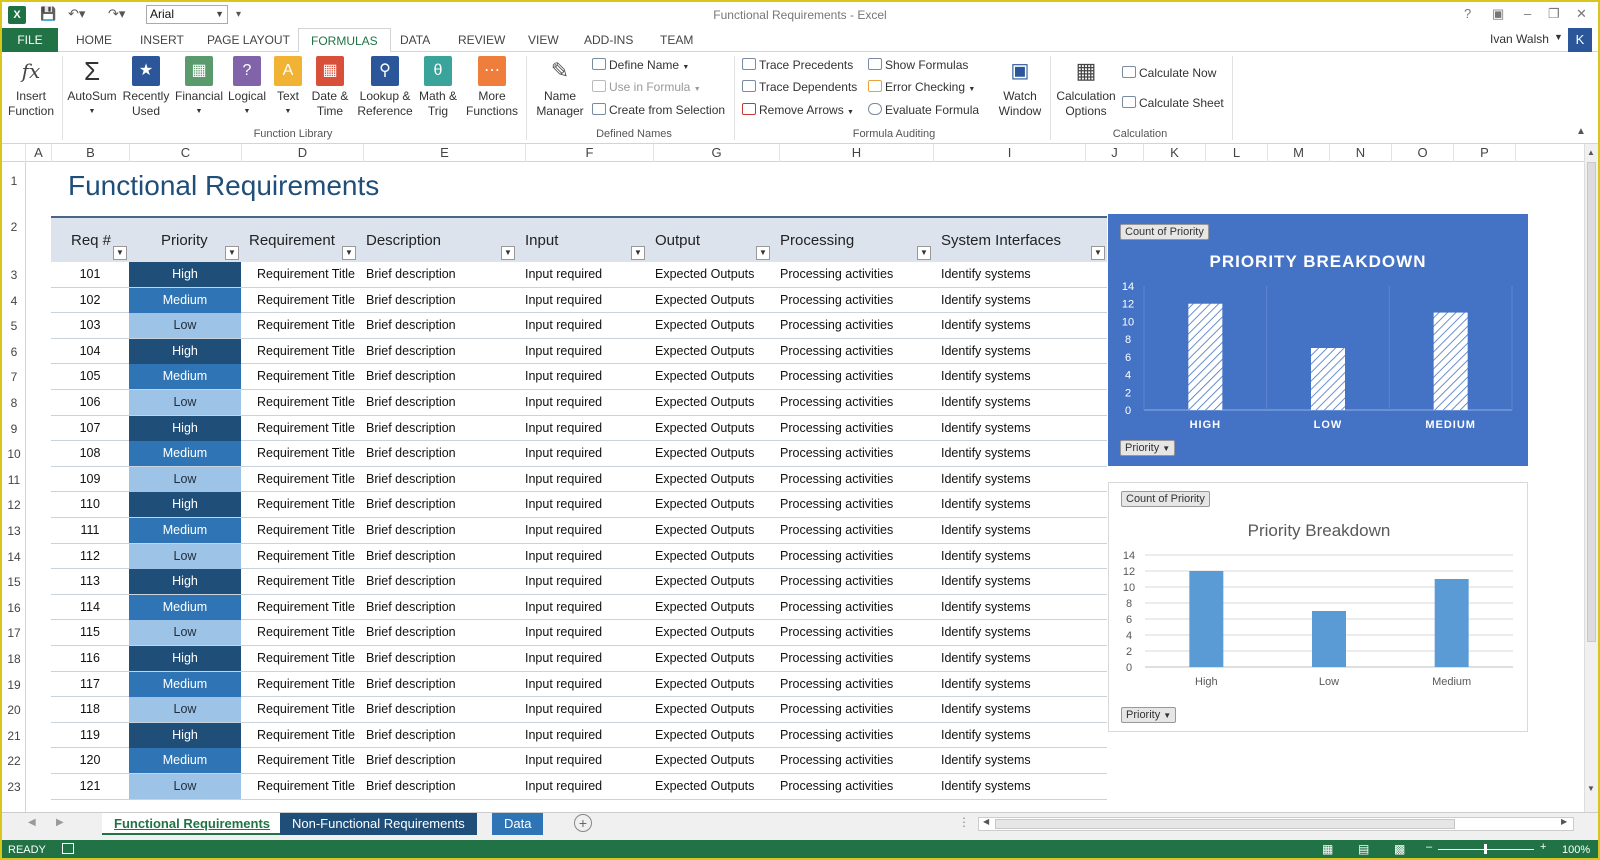 The image size is (1600, 860). I want to click on req-number: 111, so click(90, 530).